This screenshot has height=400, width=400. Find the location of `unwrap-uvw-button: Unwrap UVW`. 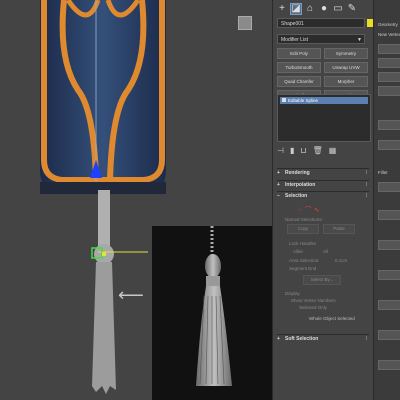

unwrap-uvw-button: Unwrap UVW is located at coordinates (346, 67).